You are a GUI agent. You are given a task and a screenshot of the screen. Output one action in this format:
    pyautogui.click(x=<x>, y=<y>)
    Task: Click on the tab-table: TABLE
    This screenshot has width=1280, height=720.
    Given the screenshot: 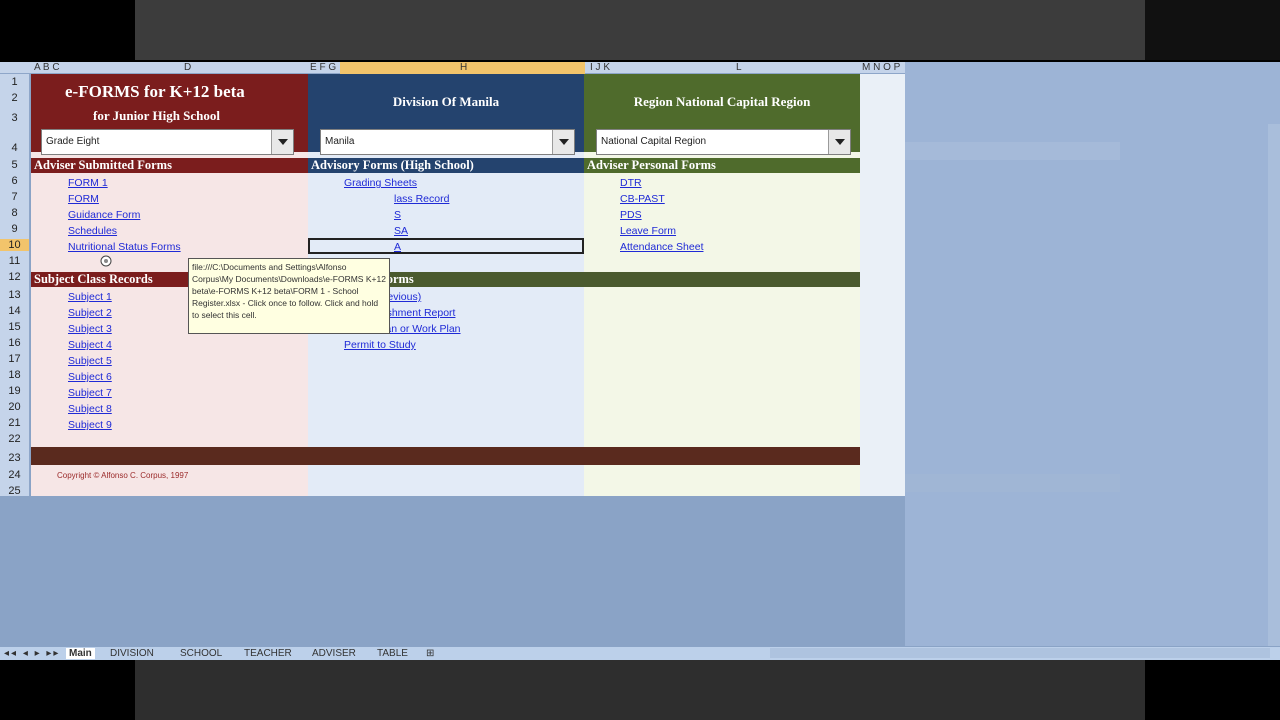 What is the action you would take?
    pyautogui.click(x=392, y=653)
    